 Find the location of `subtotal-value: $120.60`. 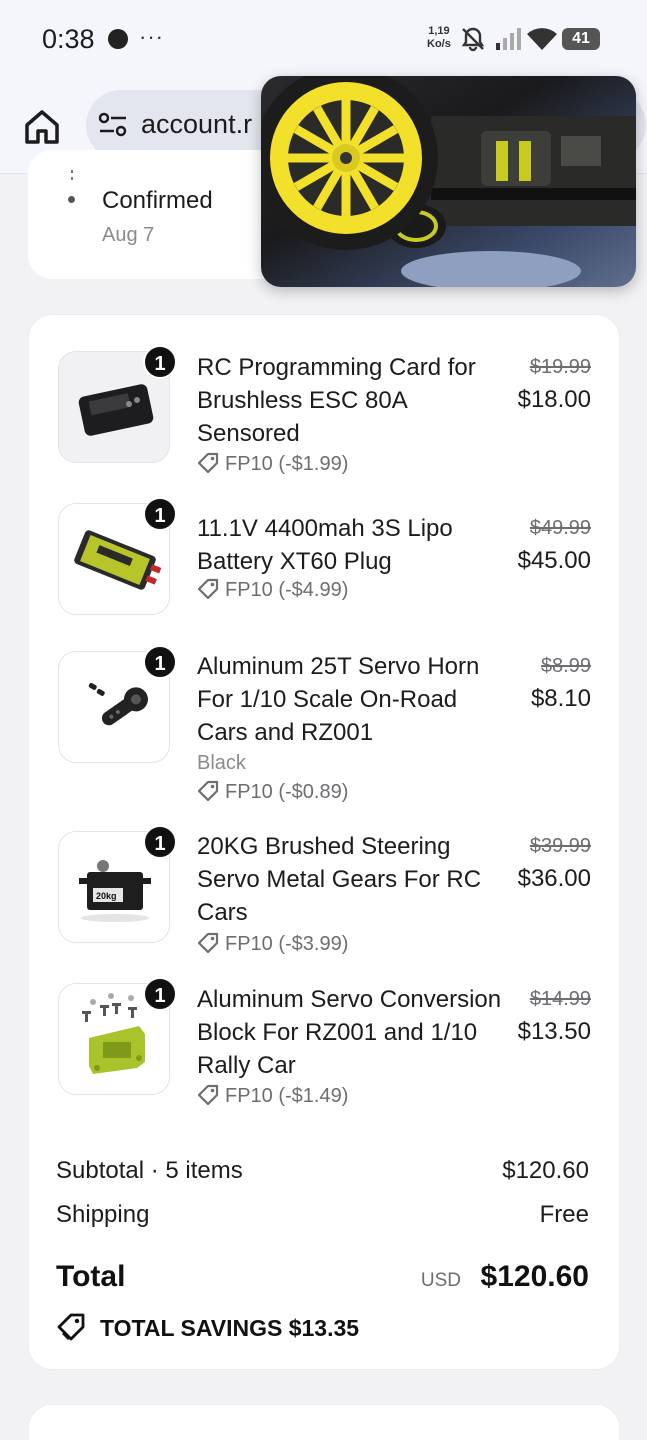

subtotal-value: $120.60 is located at coordinates (545, 1170).